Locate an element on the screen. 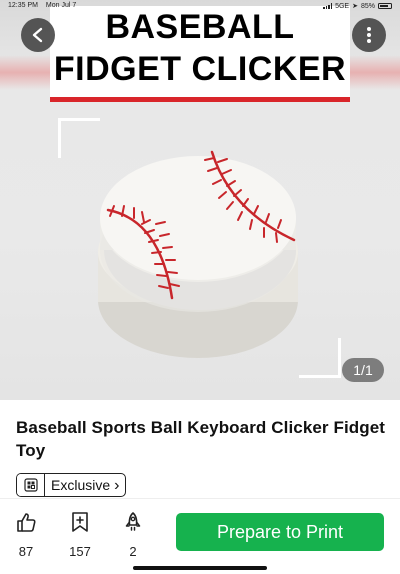  back-button is located at coordinates (38, 35).